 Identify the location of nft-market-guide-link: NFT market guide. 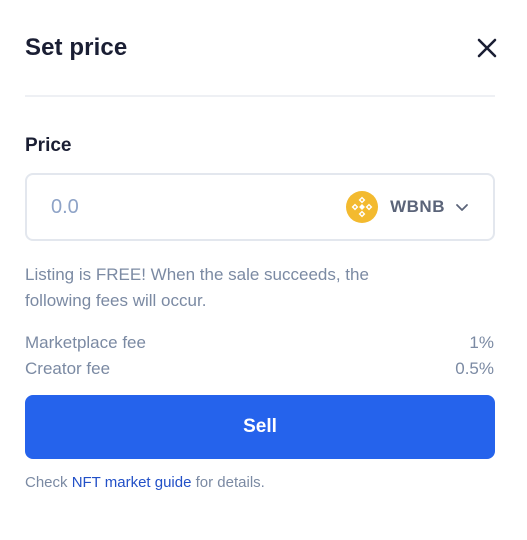
(132, 482).